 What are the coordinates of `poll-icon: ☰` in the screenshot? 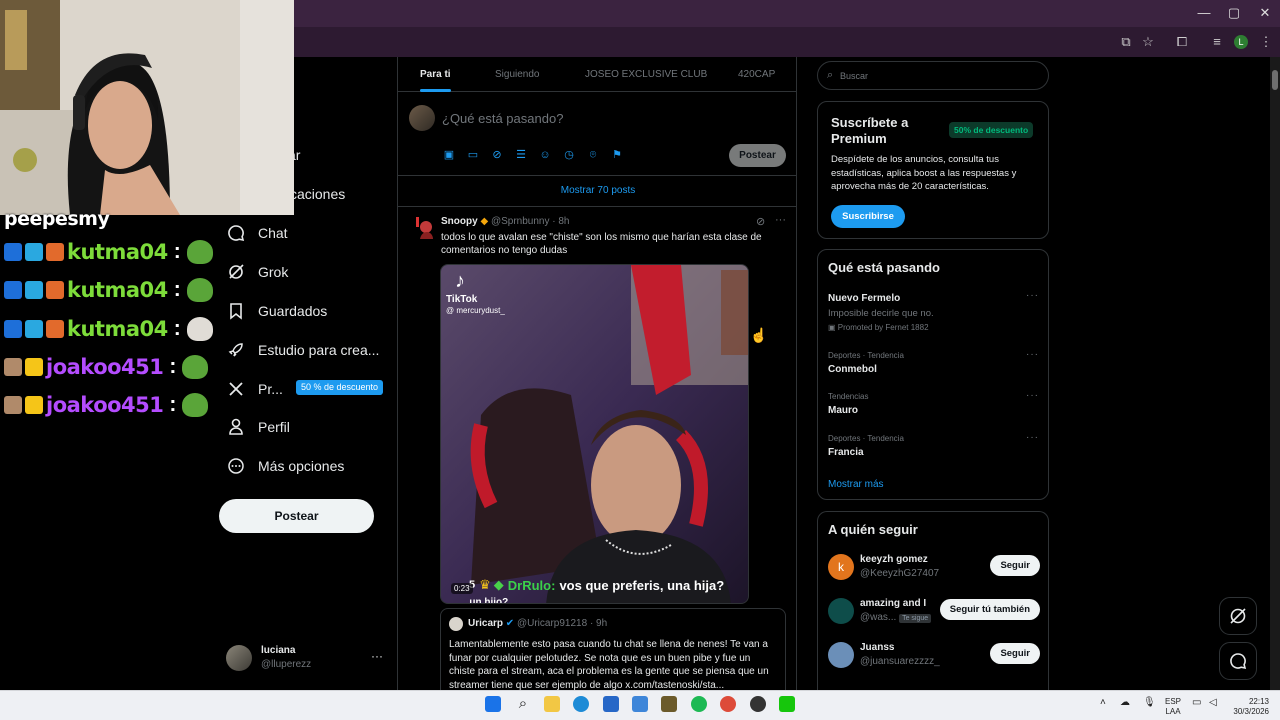 It's located at (521, 155).